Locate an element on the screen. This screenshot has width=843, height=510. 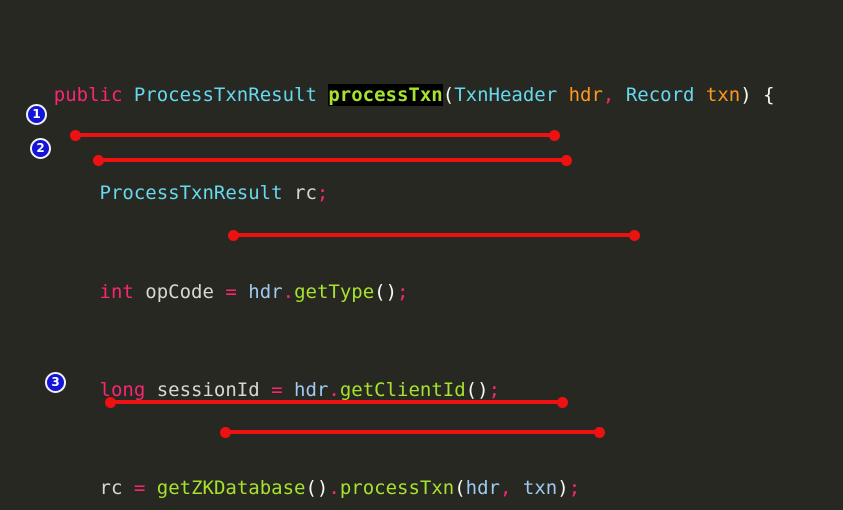
keyword-int: int is located at coordinates (116, 291).